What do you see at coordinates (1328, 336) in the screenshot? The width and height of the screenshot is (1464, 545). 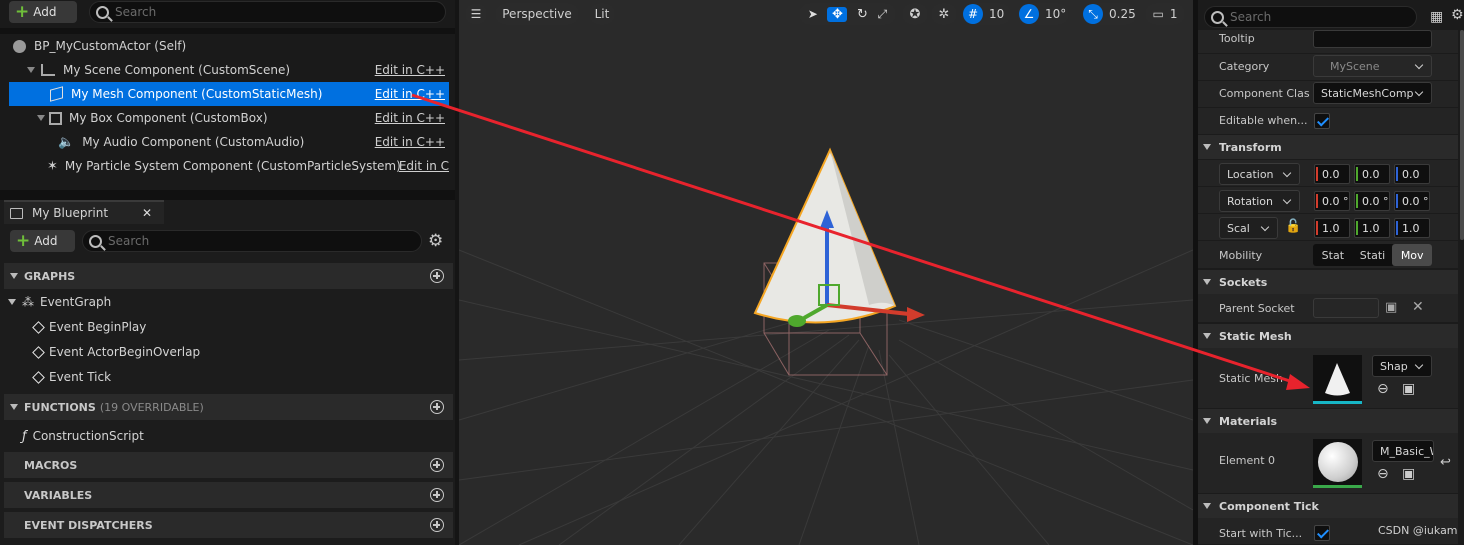 I see `static-mesh-section-header: Static Mesh` at bounding box center [1328, 336].